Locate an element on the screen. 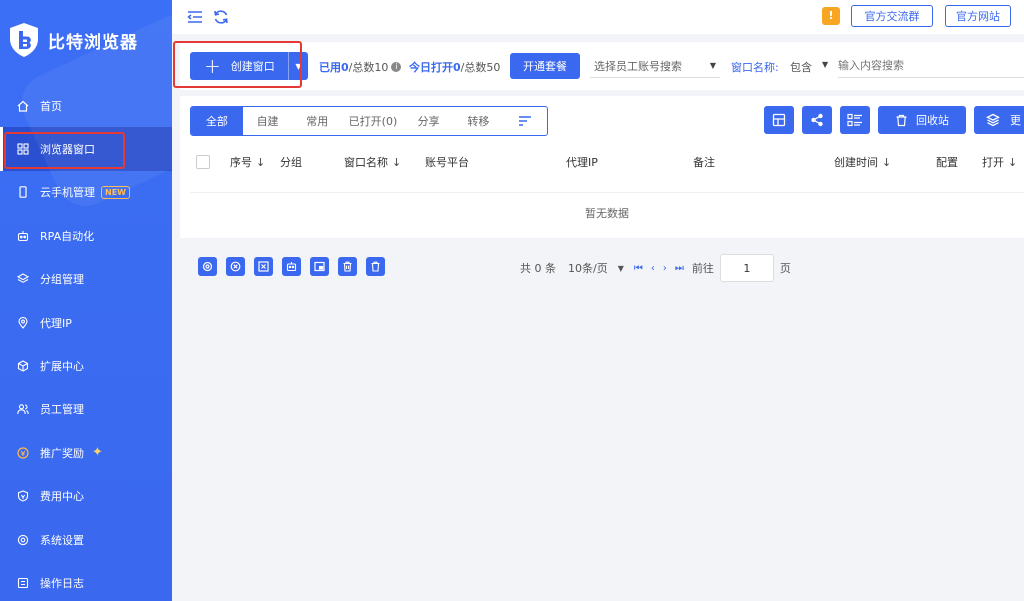 The image size is (1024, 601). create-window-button: + 创建窗口 ▼ is located at coordinates (249, 66).